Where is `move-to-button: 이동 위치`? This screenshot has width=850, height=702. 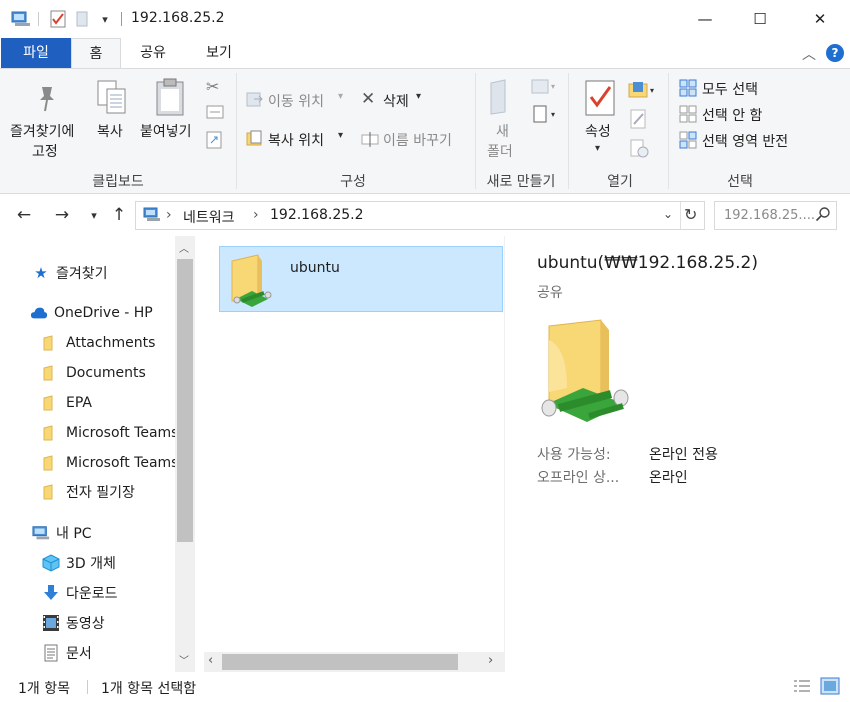 move-to-button: 이동 위치 is located at coordinates (296, 101).